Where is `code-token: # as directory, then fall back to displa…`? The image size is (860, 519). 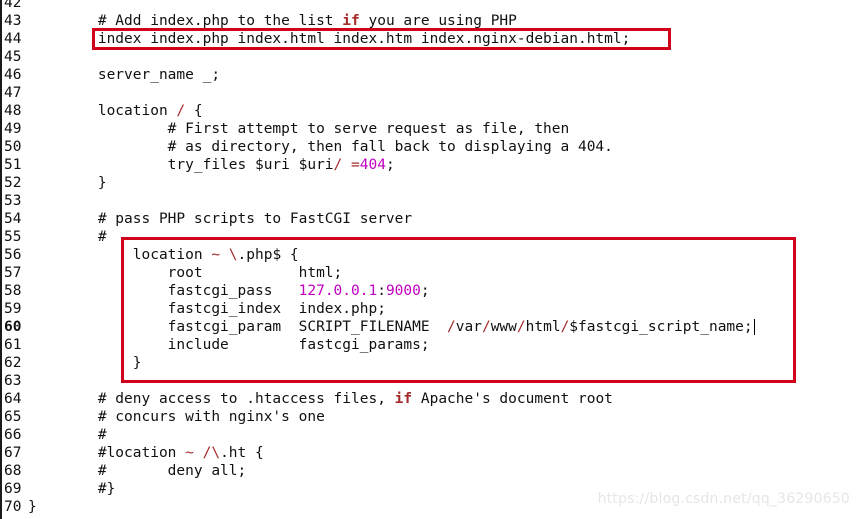
code-token: # as directory, then fall back to displa… is located at coordinates (320, 147).